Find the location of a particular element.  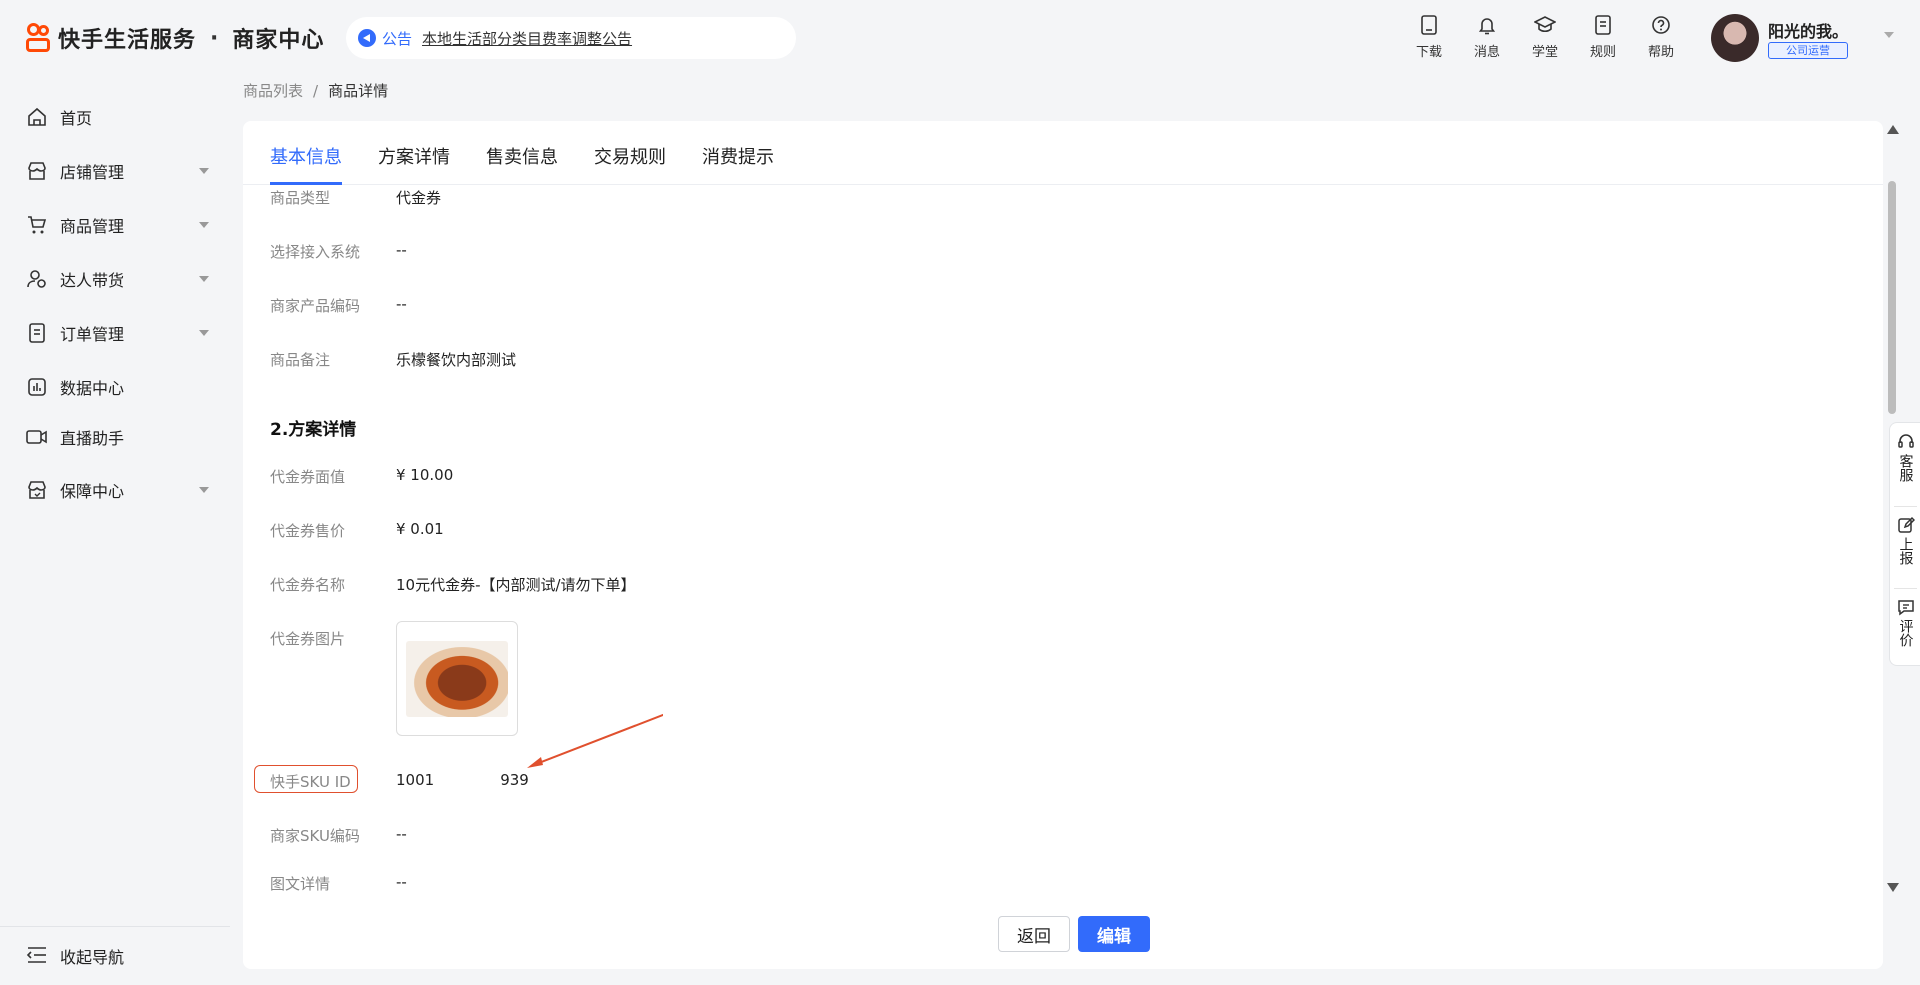

headset-icon is located at coordinates (1906, 442).